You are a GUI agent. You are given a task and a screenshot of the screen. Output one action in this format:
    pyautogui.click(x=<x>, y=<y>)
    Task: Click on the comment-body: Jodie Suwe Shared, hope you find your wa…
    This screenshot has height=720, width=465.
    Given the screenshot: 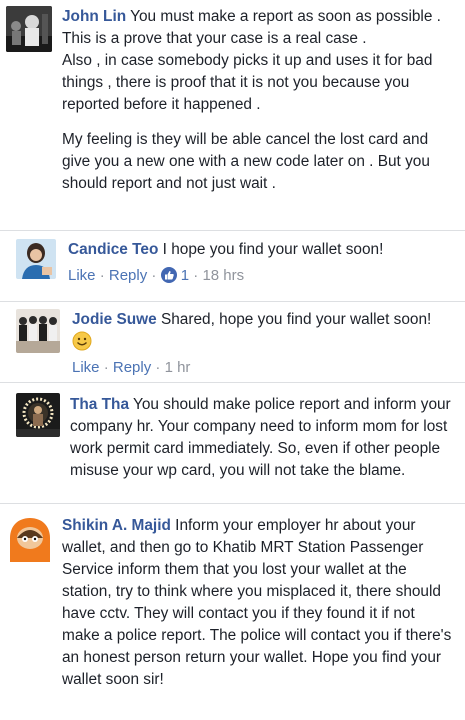 What is the action you would take?
    pyautogui.click(x=262, y=333)
    